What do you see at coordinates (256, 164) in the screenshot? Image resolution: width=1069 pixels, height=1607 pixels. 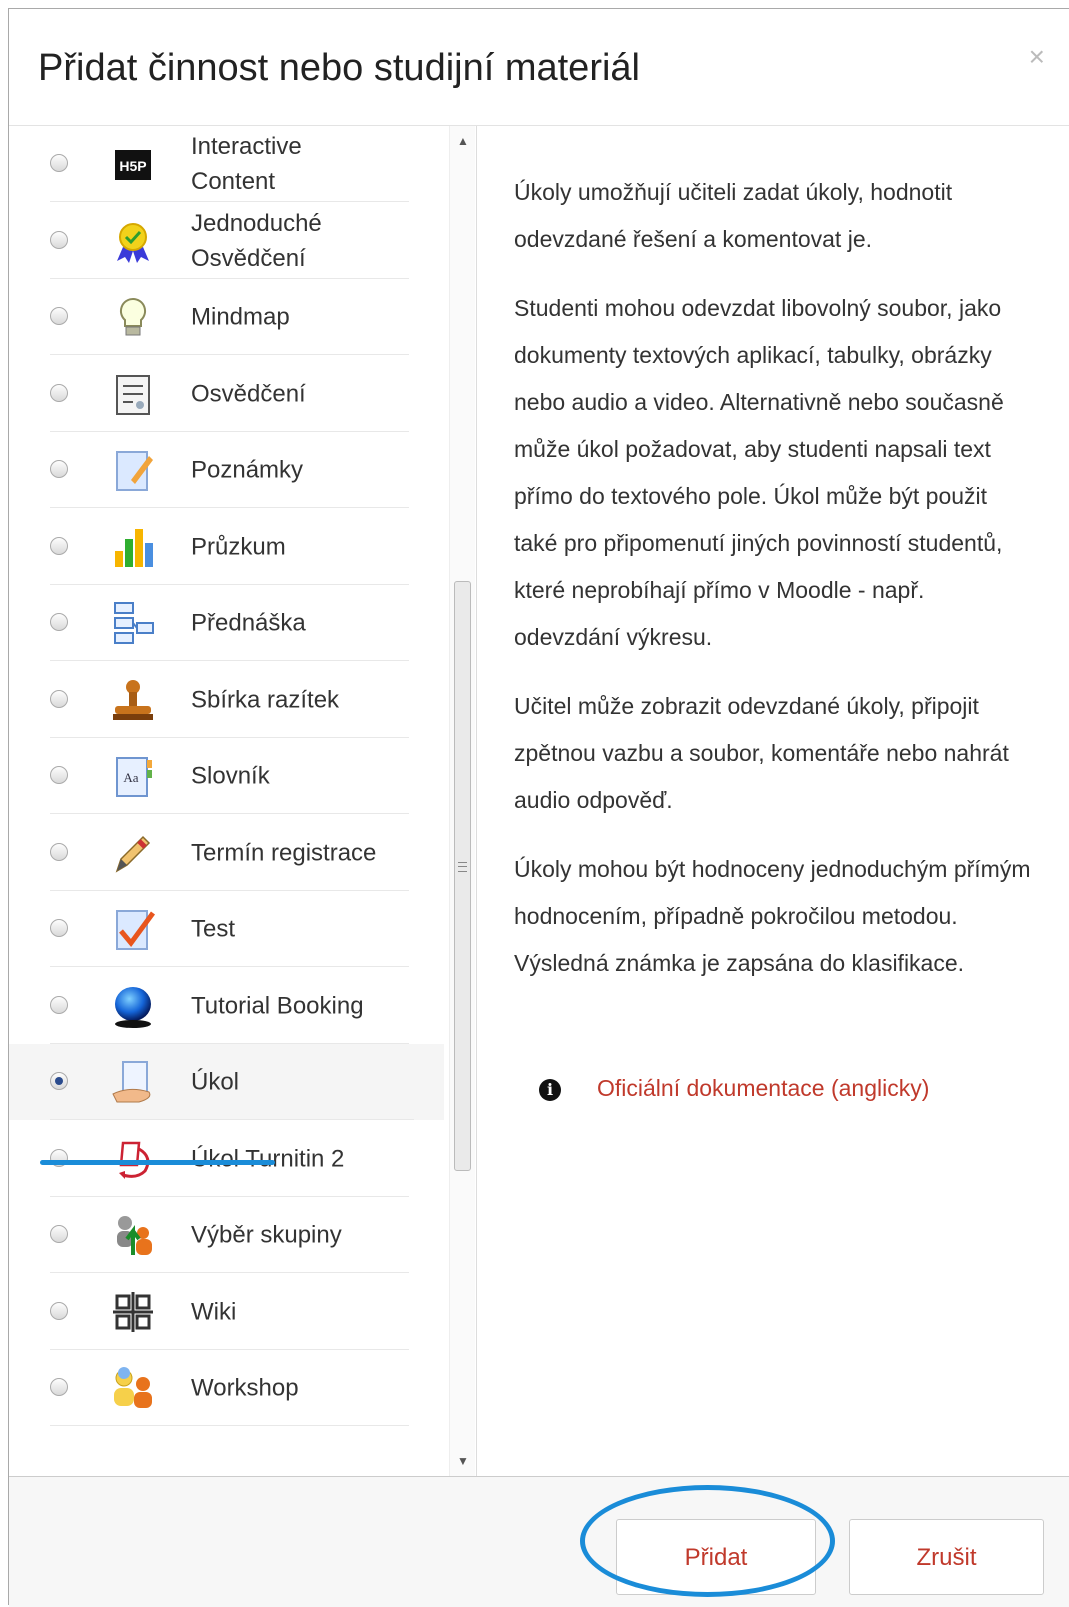 I see `activity-label: Interactive Content` at bounding box center [256, 164].